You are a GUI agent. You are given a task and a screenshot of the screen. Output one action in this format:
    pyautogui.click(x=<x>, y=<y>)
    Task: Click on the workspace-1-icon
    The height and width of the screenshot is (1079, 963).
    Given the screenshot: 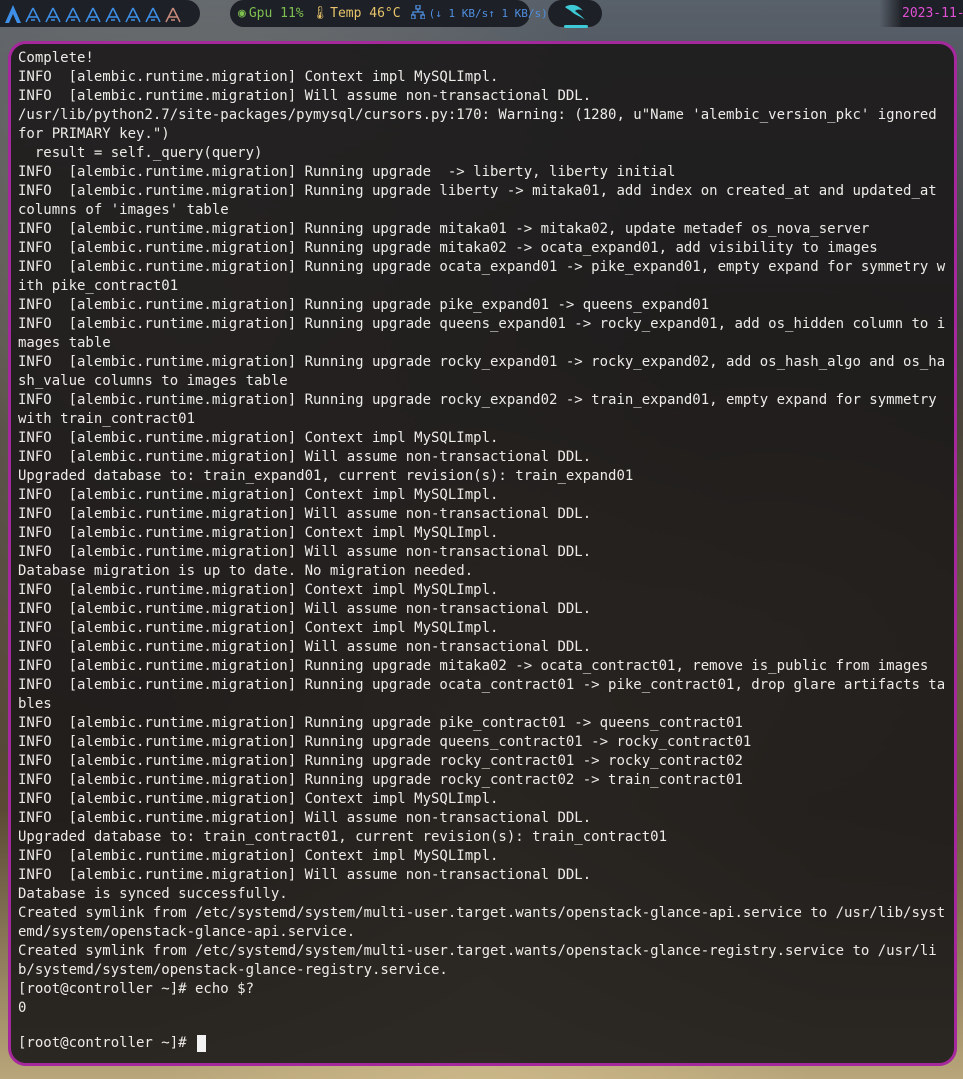 What is the action you would take?
    pyautogui.click(x=12, y=13)
    